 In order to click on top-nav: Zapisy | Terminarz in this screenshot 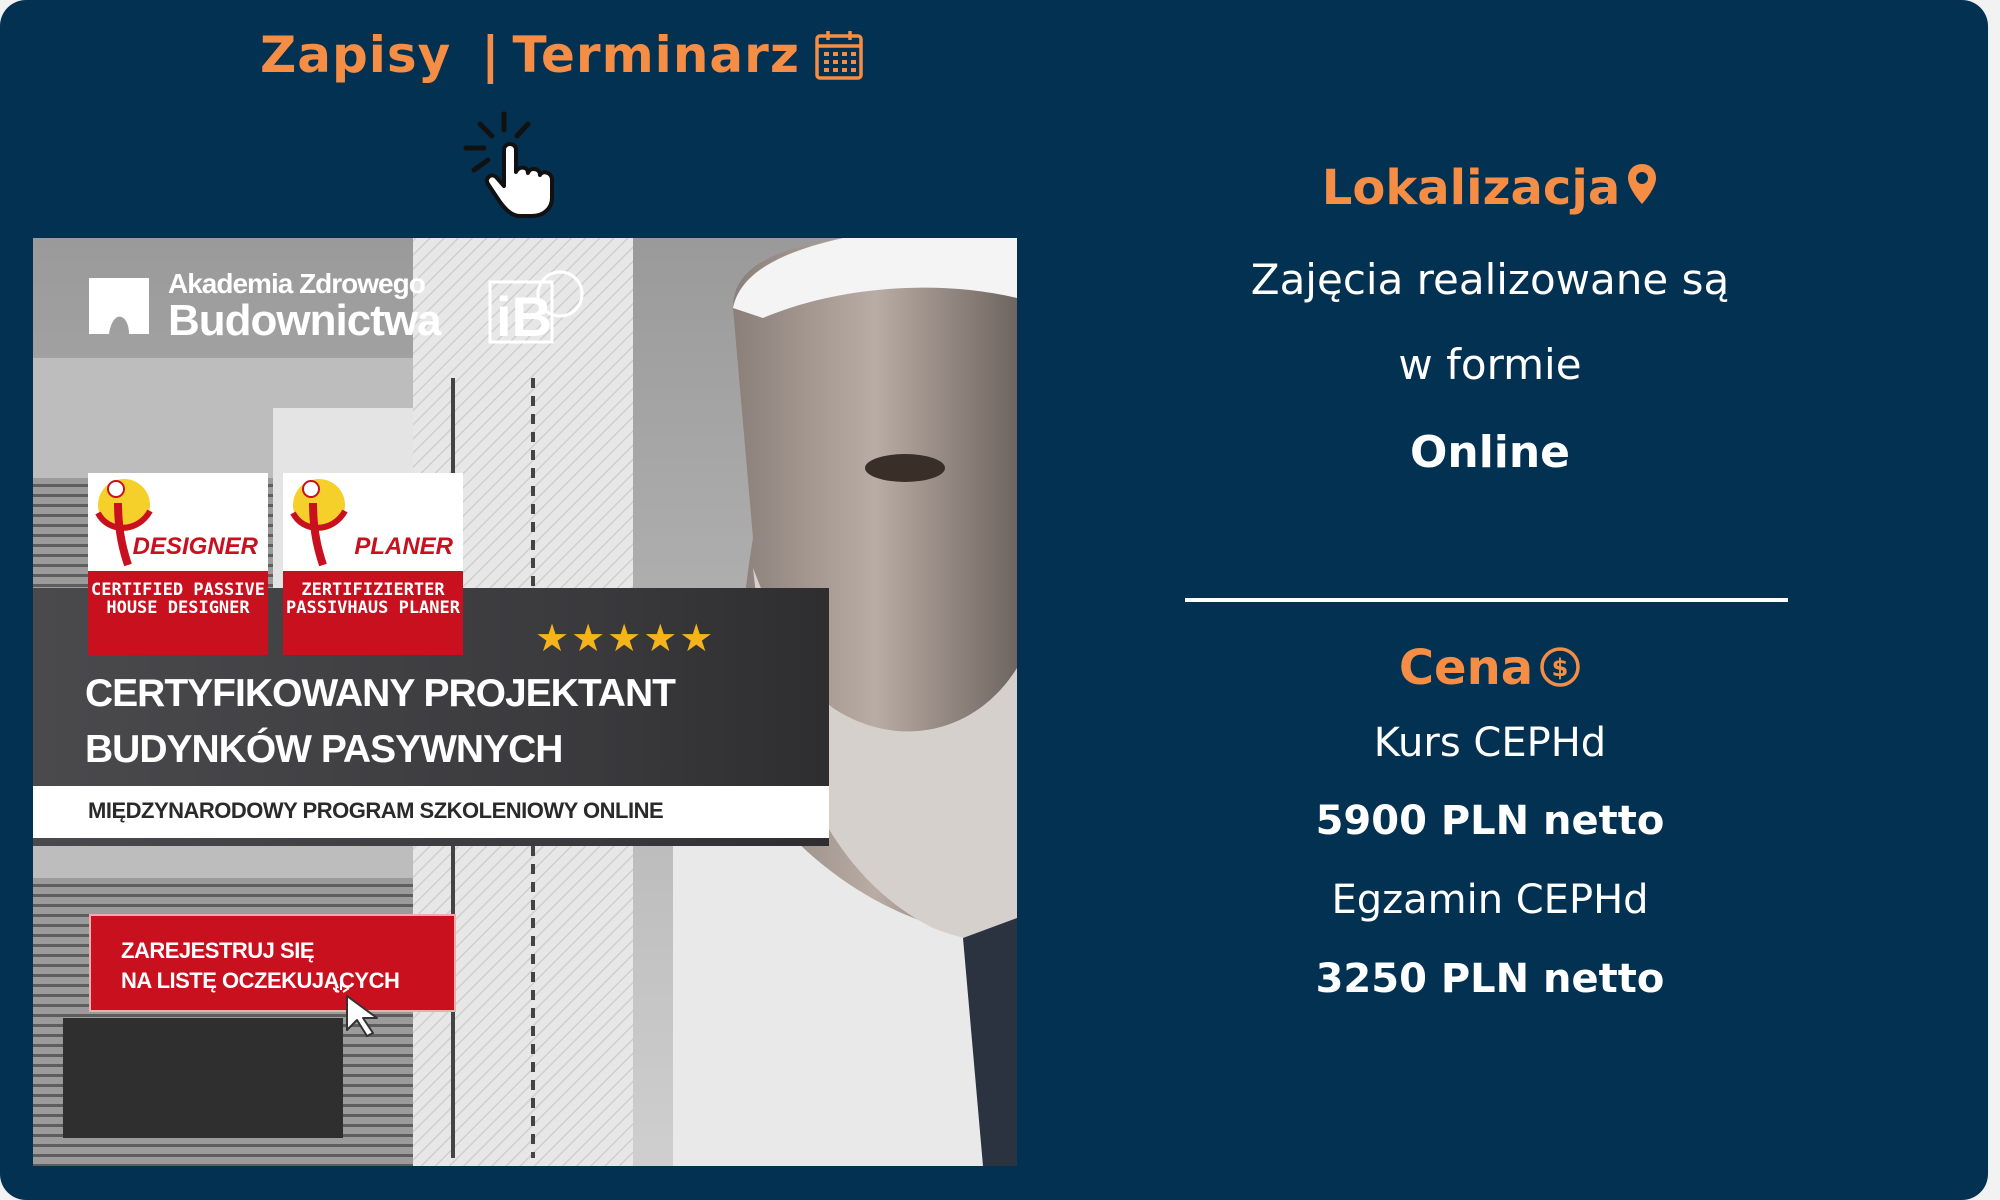, I will do `click(562, 55)`.